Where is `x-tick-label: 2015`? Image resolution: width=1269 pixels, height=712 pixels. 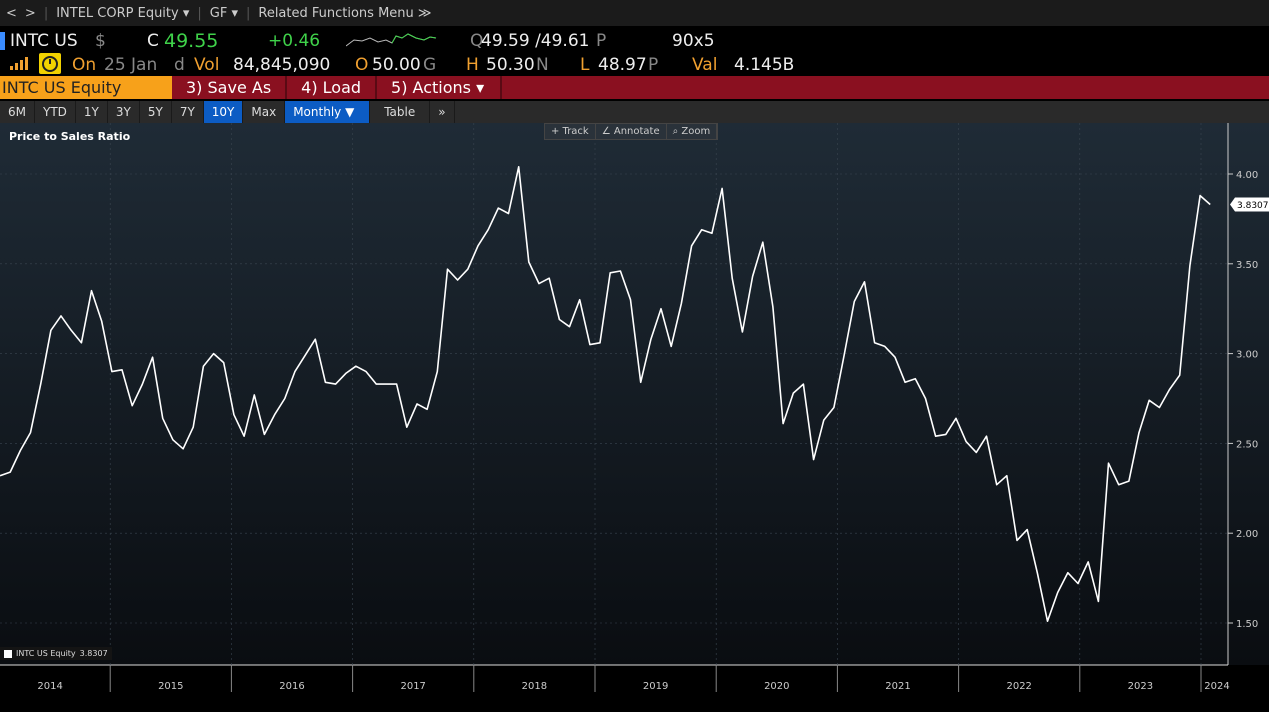
x-tick-label: 2015 is located at coordinates (170, 686).